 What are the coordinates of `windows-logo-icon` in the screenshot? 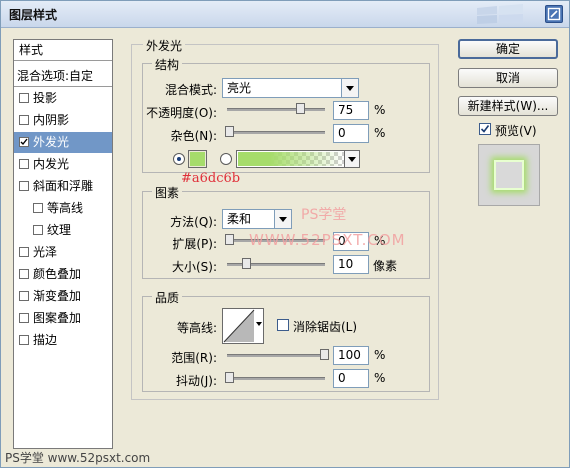 It's located at (500, 14).